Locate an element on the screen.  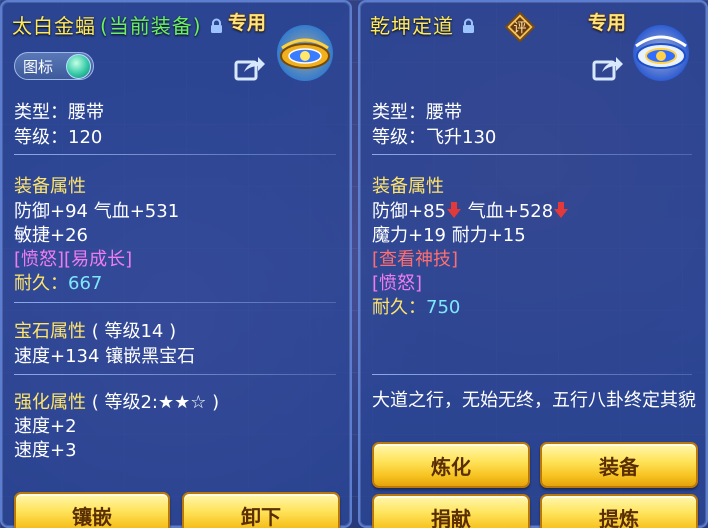
hp-attr: 气血+528 is located at coordinates (510, 211).